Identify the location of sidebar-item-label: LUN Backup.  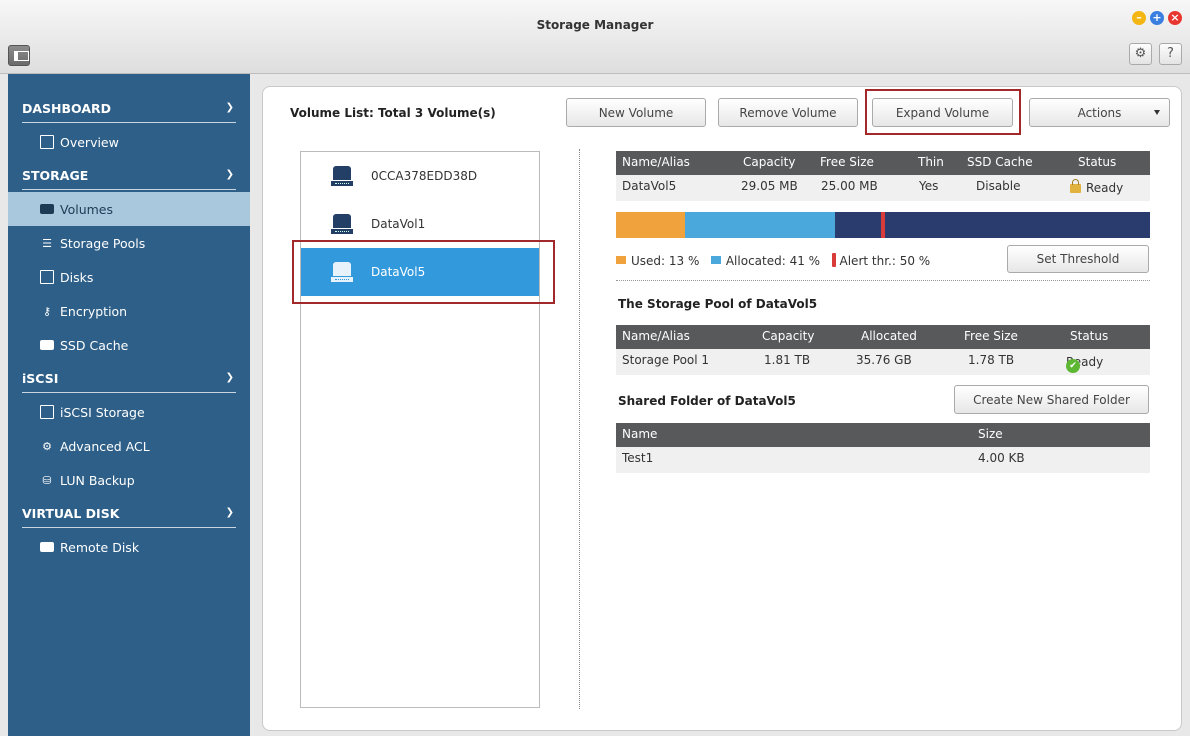
(97, 480).